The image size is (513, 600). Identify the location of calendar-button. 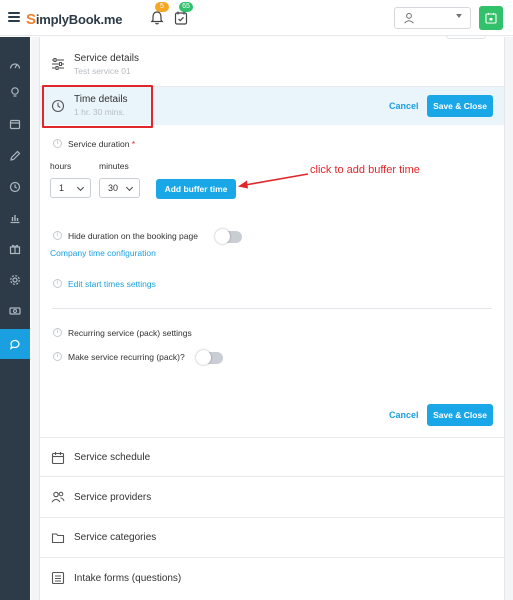
(491, 18).